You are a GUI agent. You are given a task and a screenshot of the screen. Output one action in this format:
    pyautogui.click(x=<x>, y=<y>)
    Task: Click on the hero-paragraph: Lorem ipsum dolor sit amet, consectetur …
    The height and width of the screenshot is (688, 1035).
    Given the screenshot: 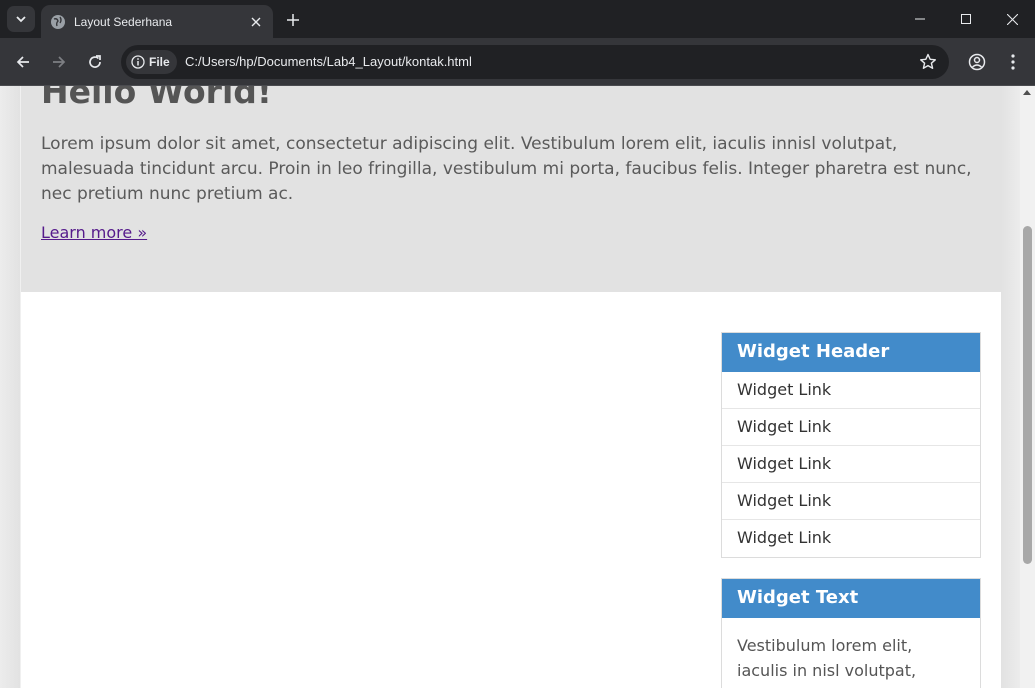 What is the action you would take?
    pyautogui.click(x=506, y=169)
    